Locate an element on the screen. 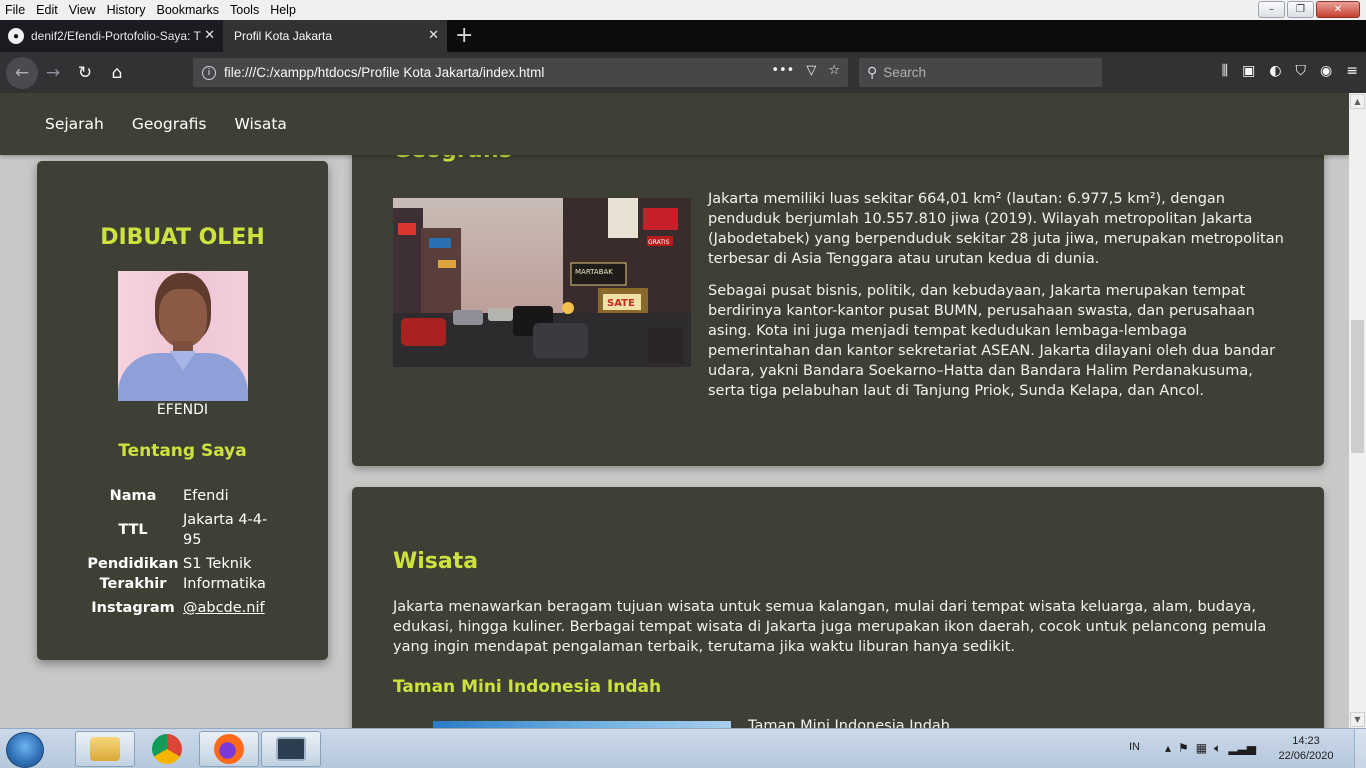  explorer-icon is located at coordinates (105, 749).